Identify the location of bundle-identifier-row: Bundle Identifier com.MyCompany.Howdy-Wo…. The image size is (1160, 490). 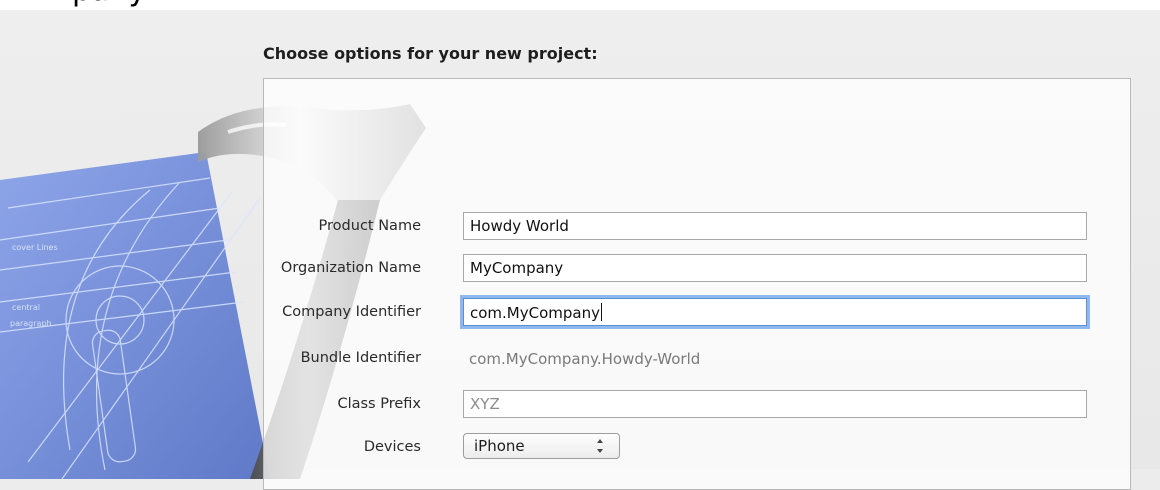
(696, 359).